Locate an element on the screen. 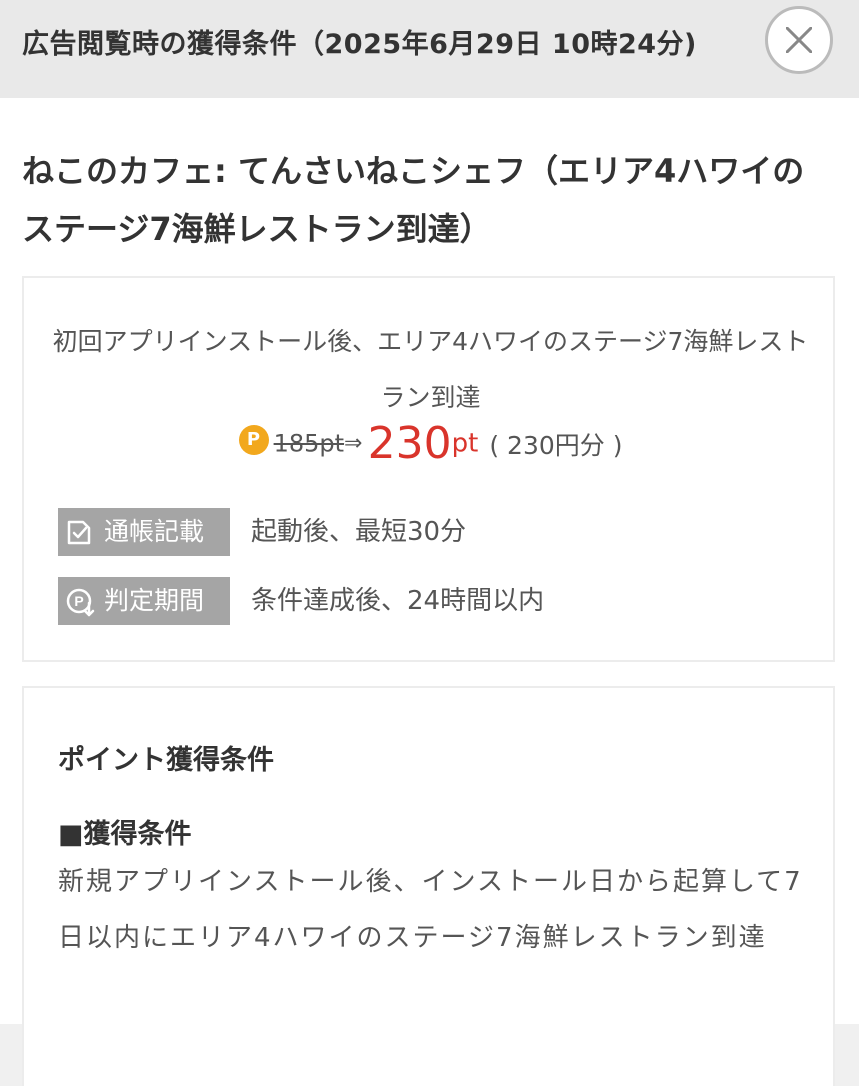  close-button is located at coordinates (799, 40).